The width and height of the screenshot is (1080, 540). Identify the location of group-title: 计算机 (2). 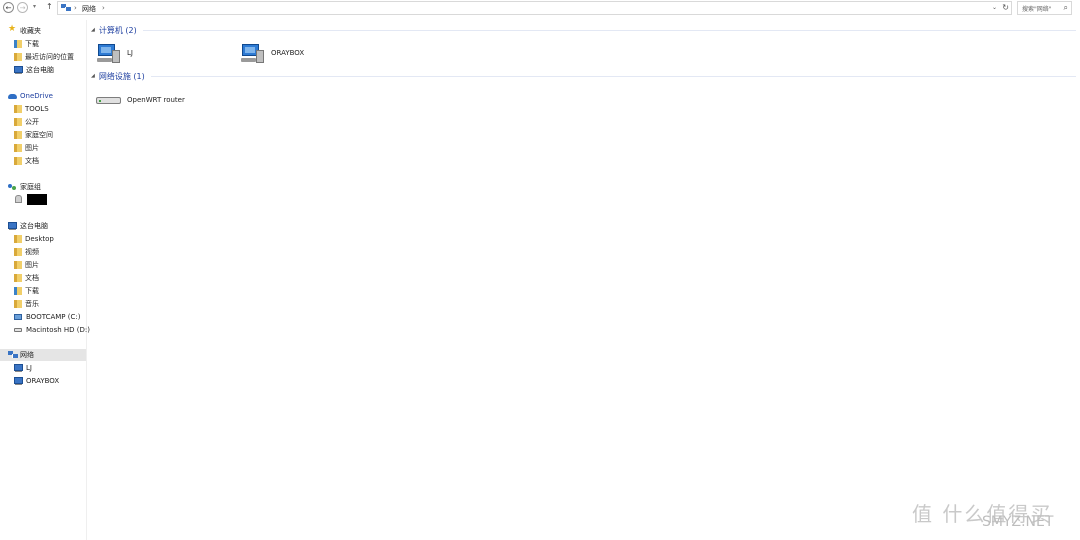
(117, 30).